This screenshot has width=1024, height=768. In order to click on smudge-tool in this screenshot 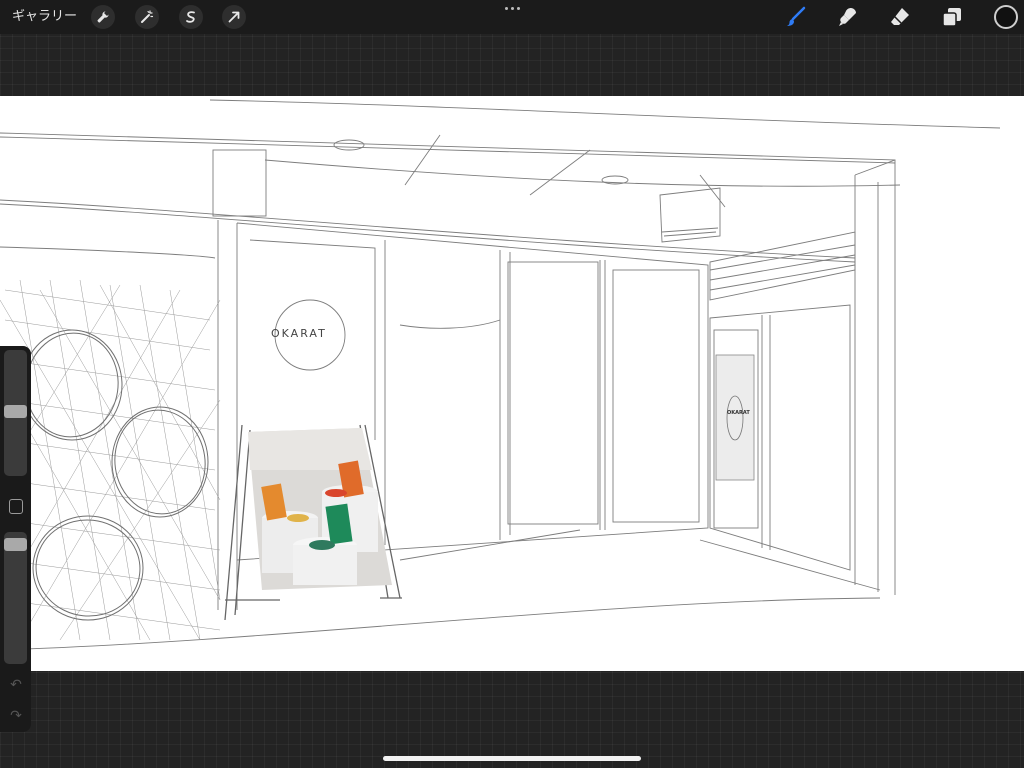, I will do `click(848, 17)`.